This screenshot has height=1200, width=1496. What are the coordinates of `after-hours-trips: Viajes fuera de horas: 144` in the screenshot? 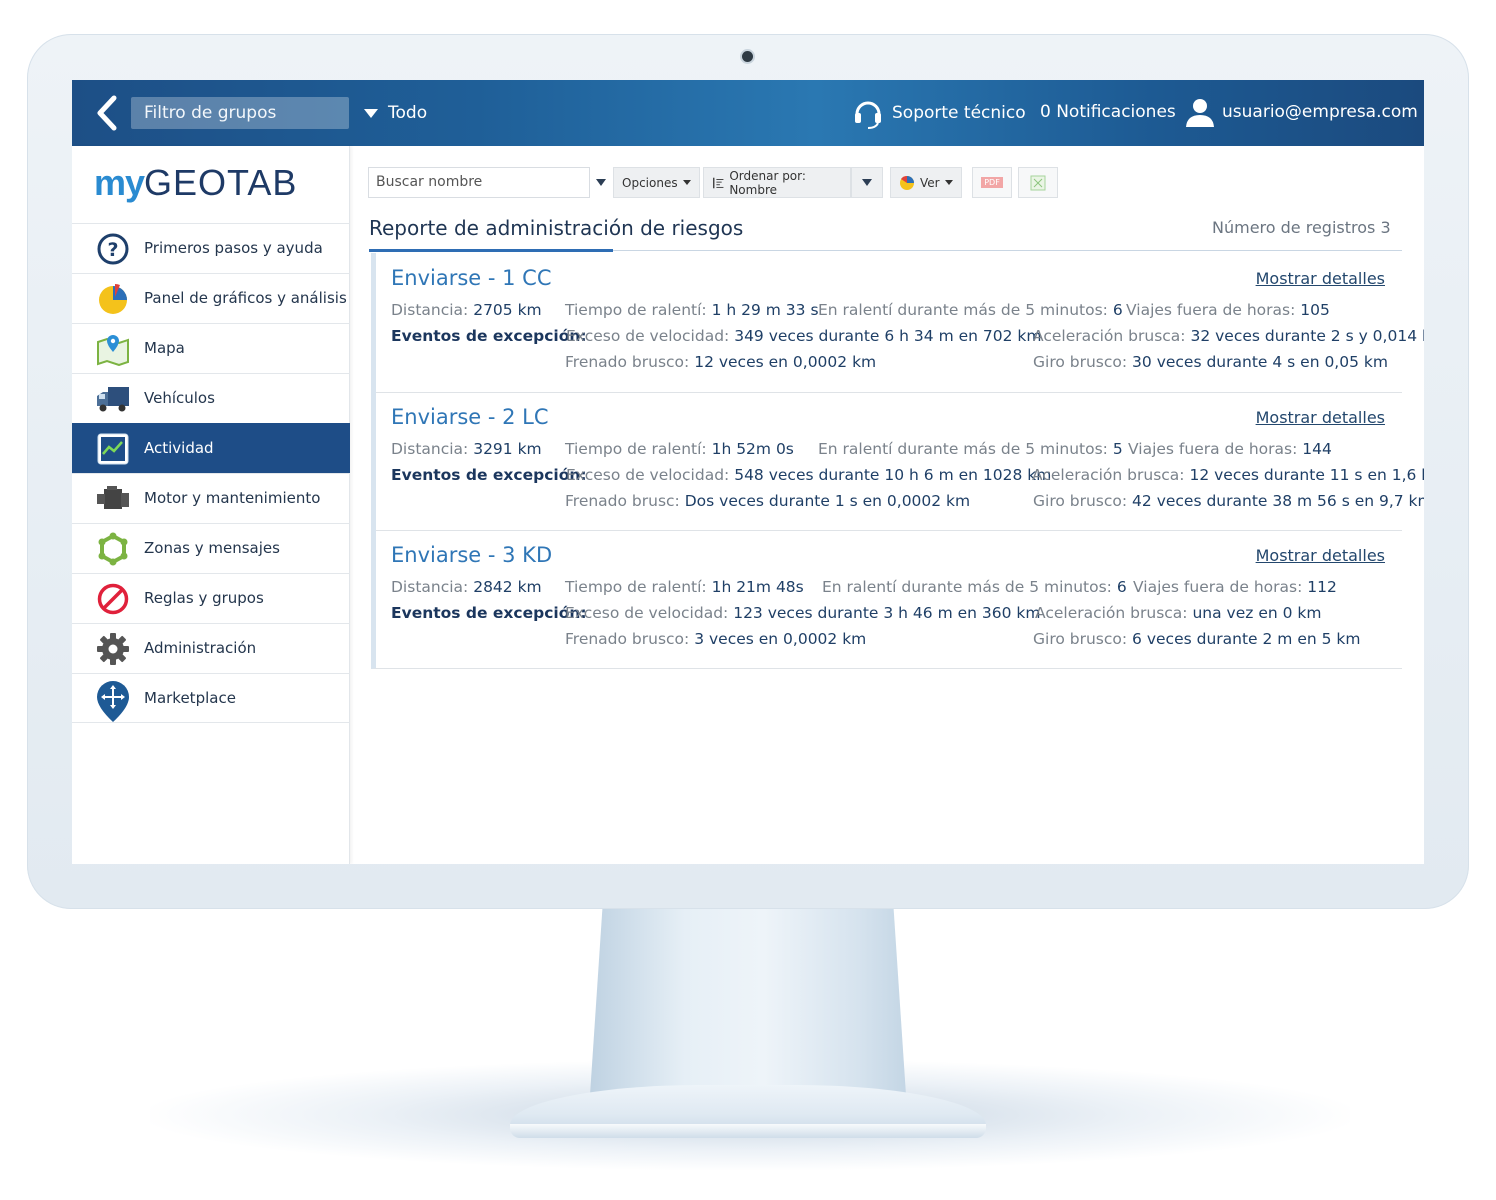 It's located at (1230, 449).